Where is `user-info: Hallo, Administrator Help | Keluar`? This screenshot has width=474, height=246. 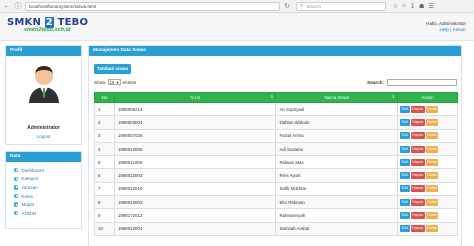
user-info: Hallo, Administrator Help | Keluar is located at coordinates (446, 27).